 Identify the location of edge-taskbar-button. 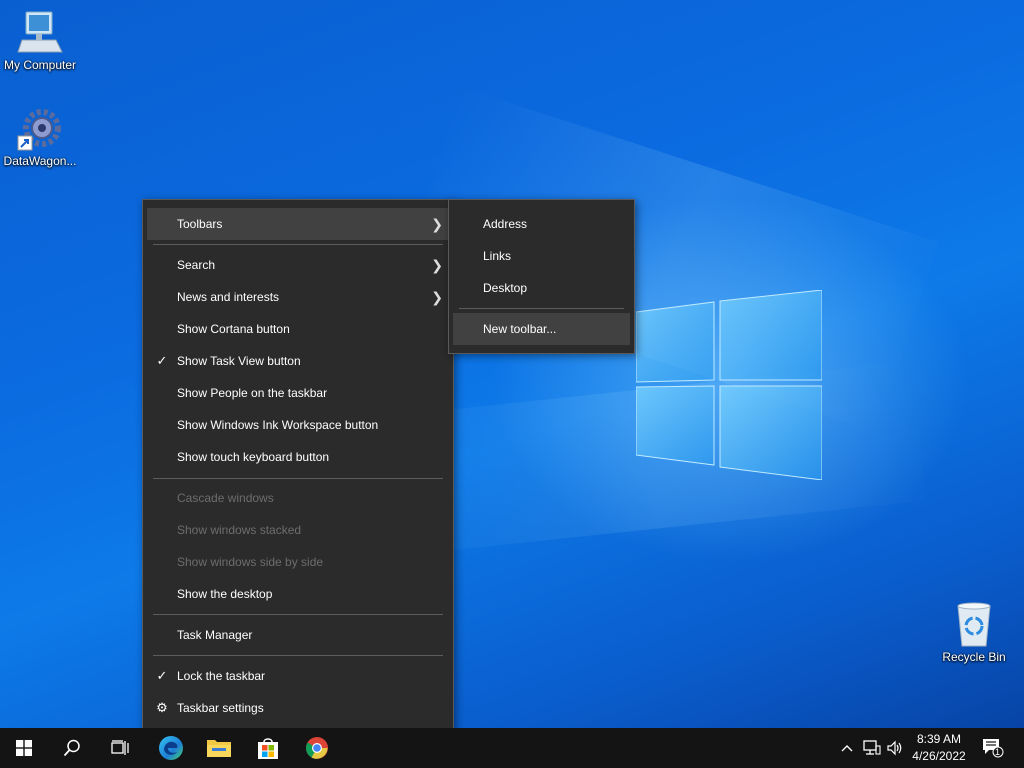
(171, 748).